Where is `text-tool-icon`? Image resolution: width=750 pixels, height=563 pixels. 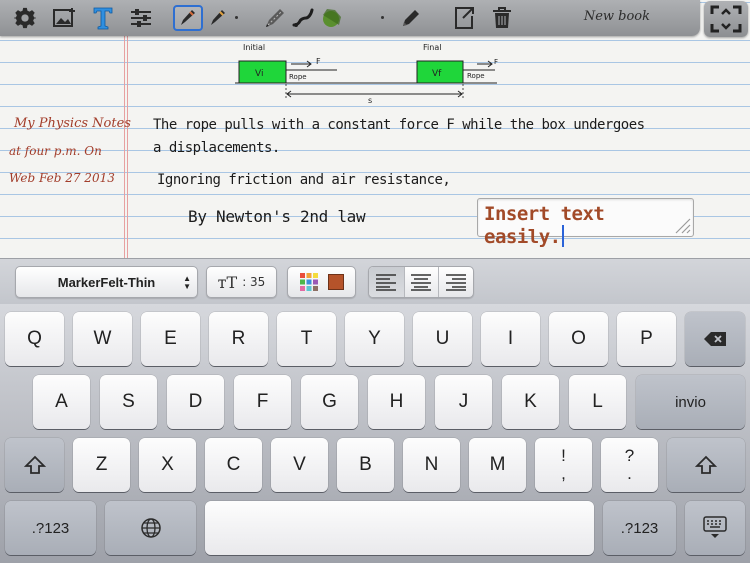 text-tool-icon is located at coordinates (103, 18).